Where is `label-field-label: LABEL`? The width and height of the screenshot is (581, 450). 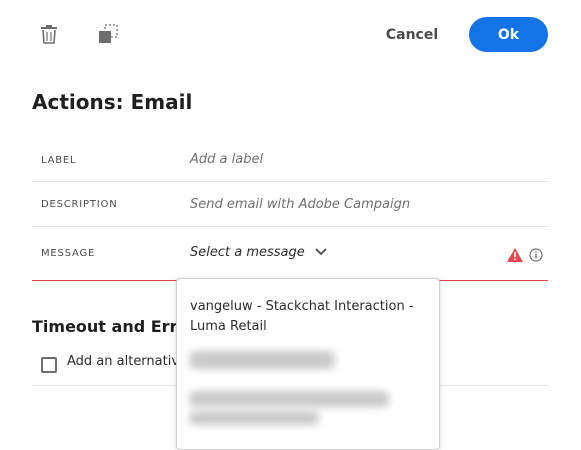
label-field-label: LABEL is located at coordinates (59, 160).